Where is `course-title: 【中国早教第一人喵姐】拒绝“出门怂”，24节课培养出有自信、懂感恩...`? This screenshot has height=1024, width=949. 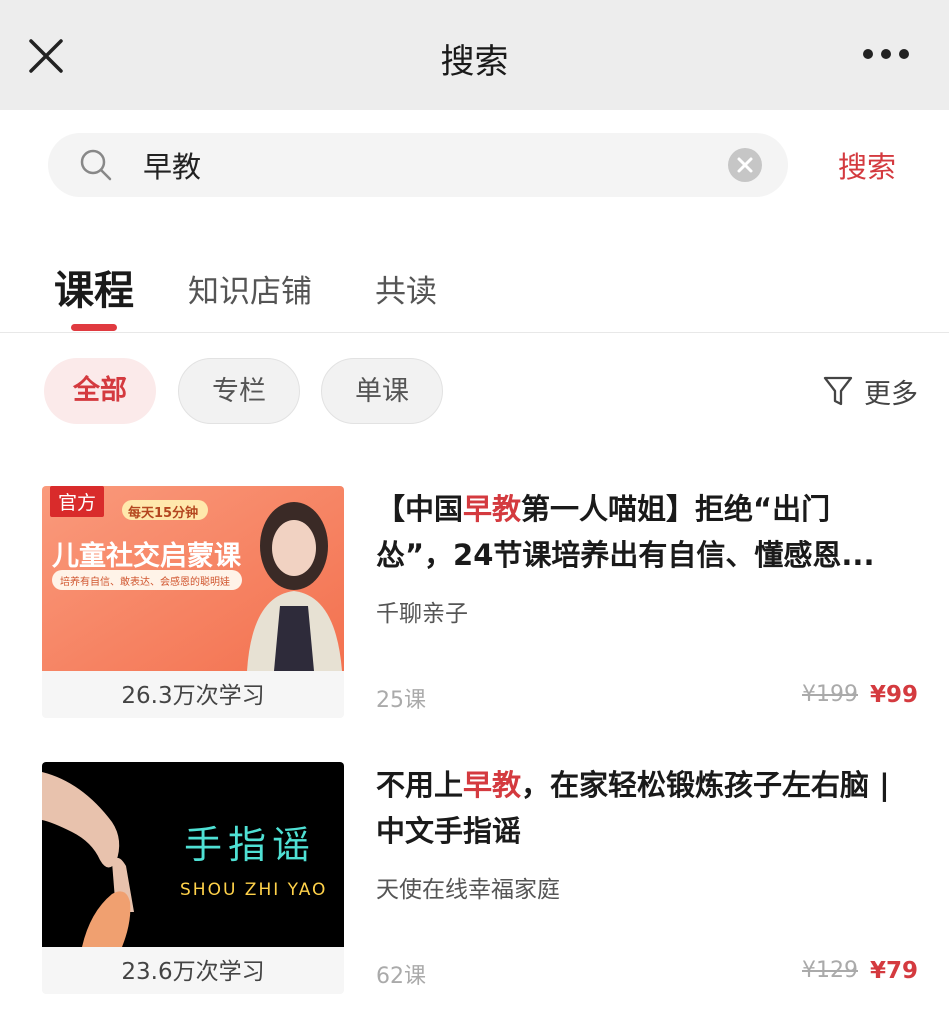 course-title: 【中国早教第一人喵姐】拒绝“出门怂”，24节课培养出有自信、懂感恩... is located at coordinates (641, 532).